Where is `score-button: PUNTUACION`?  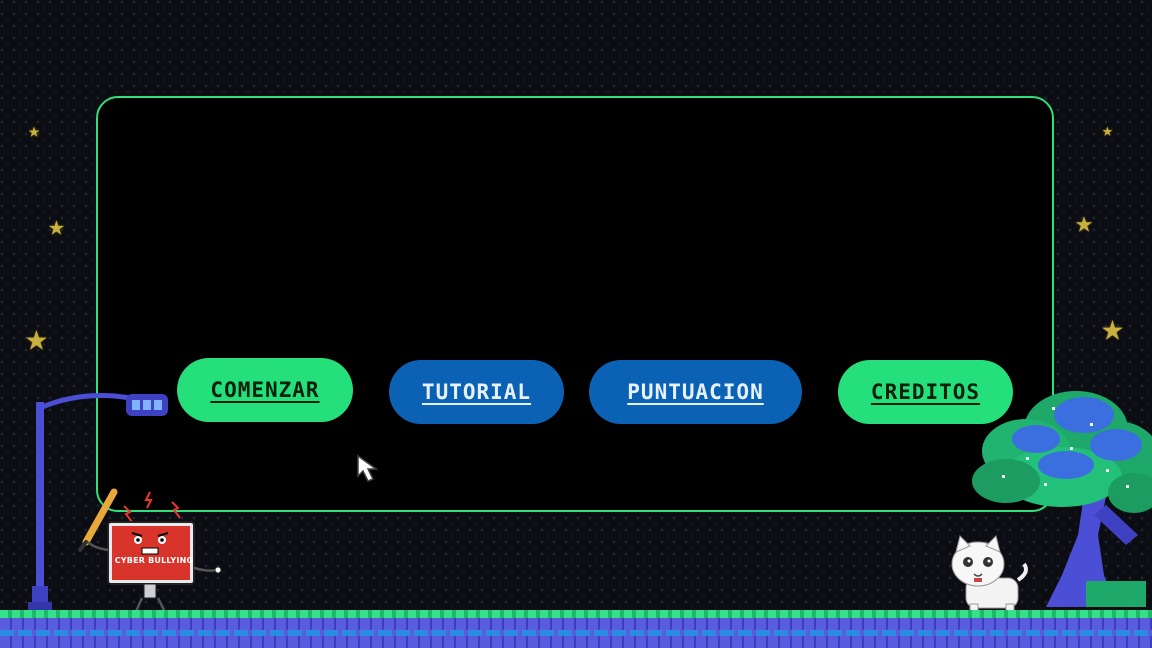
score-button: PUNTUACION is located at coordinates (695, 392).